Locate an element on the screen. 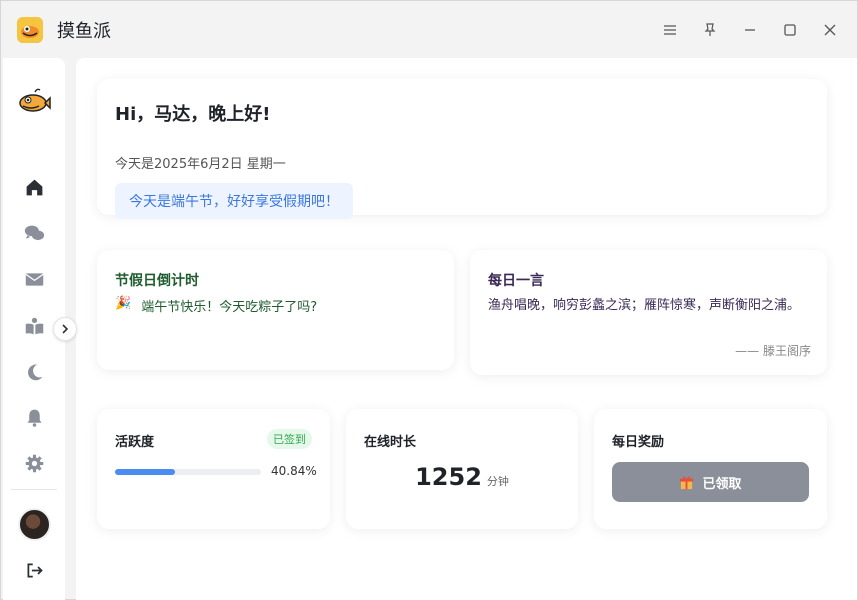 Image resolution: width=858 pixels, height=600 pixels. party-popper-icon: 🎉 is located at coordinates (123, 303).